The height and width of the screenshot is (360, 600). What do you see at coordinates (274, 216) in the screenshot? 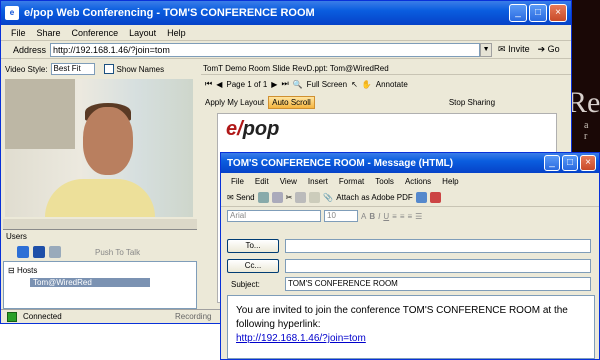
I see `font-select: Arial` at bounding box center [274, 216].